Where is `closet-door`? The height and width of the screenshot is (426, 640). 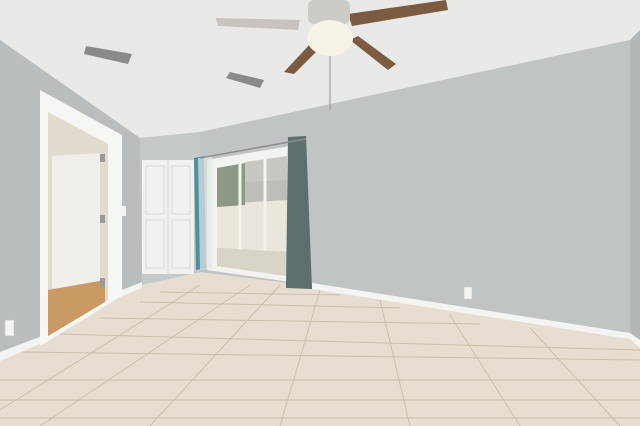 closet-door is located at coordinates (76, 220).